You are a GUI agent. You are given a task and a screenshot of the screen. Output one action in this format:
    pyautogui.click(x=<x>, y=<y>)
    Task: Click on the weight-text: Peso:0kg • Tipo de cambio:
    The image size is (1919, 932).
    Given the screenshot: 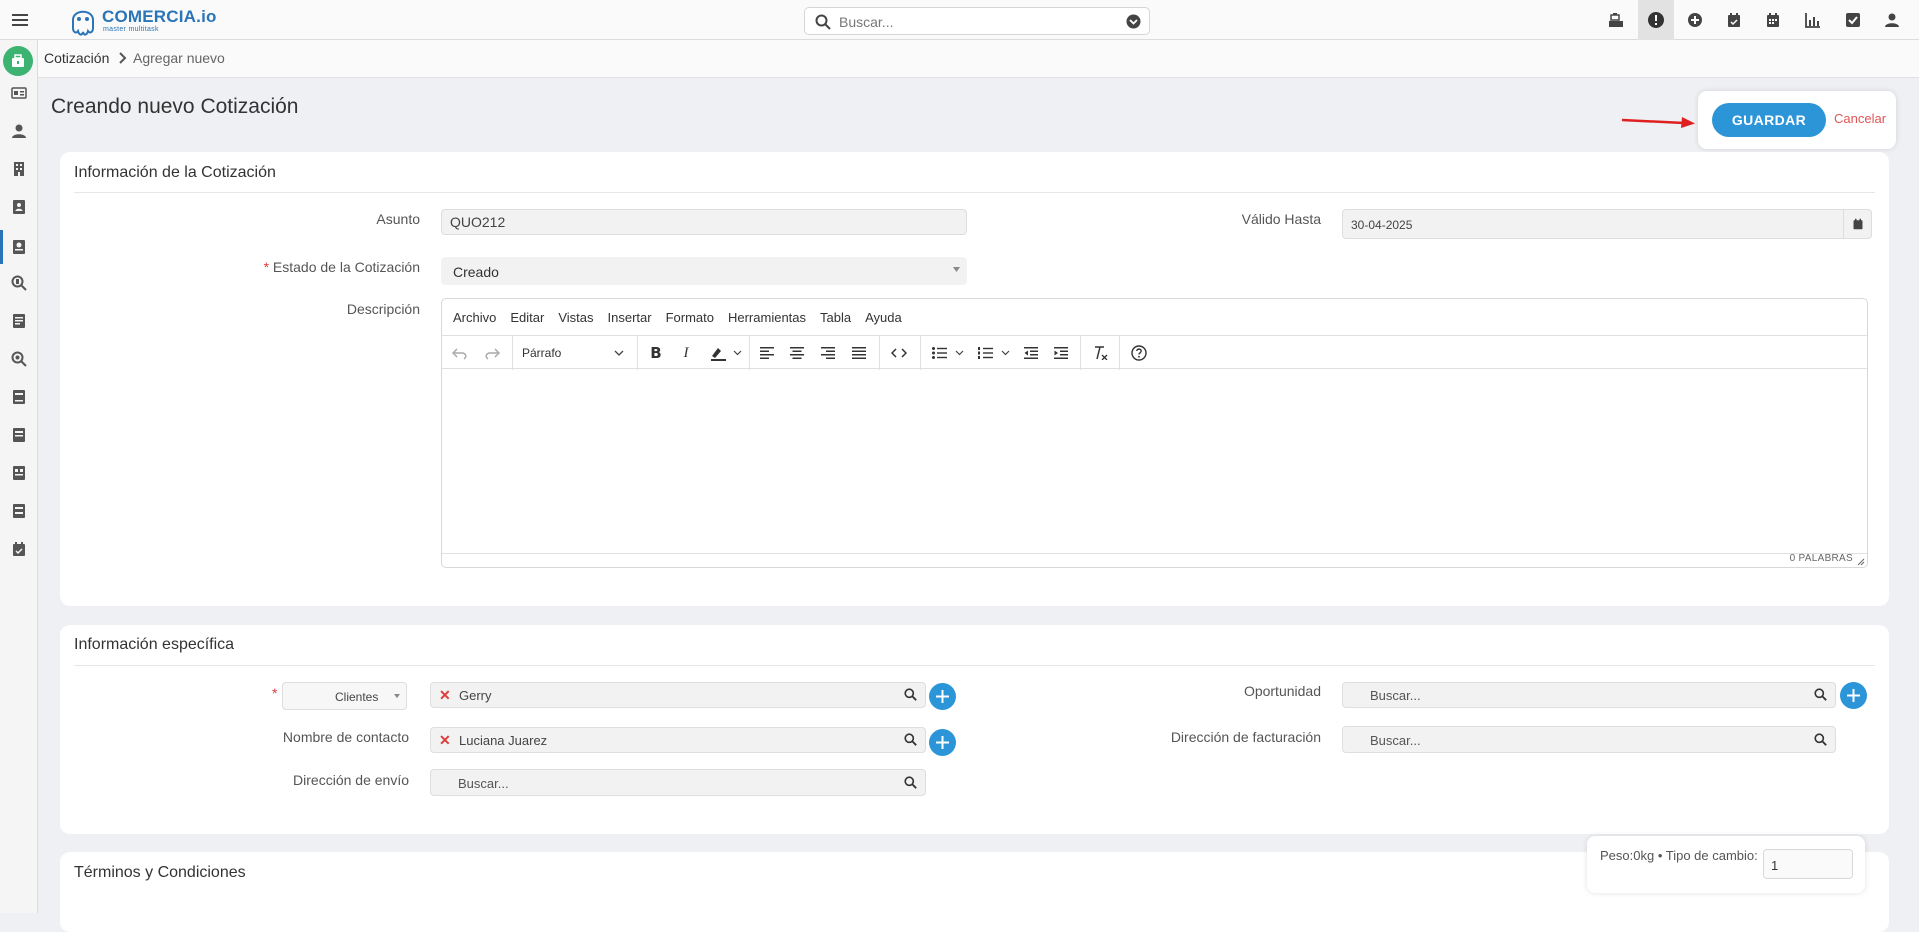 What is the action you would take?
    pyautogui.click(x=1679, y=855)
    